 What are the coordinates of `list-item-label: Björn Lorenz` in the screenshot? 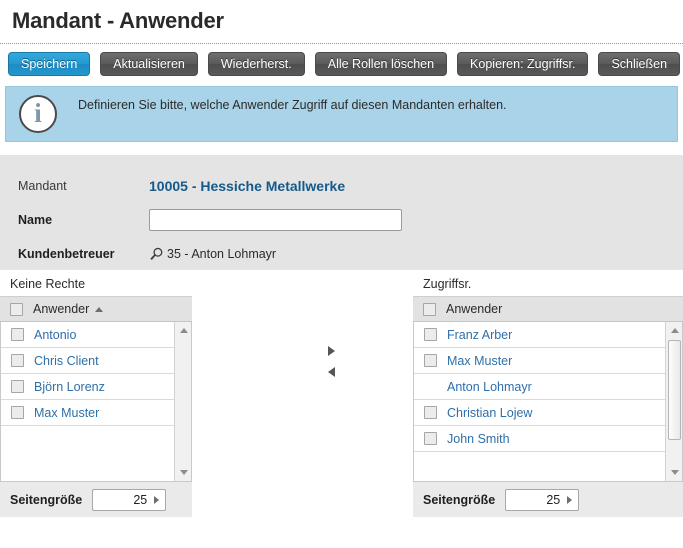 It's located at (69, 387).